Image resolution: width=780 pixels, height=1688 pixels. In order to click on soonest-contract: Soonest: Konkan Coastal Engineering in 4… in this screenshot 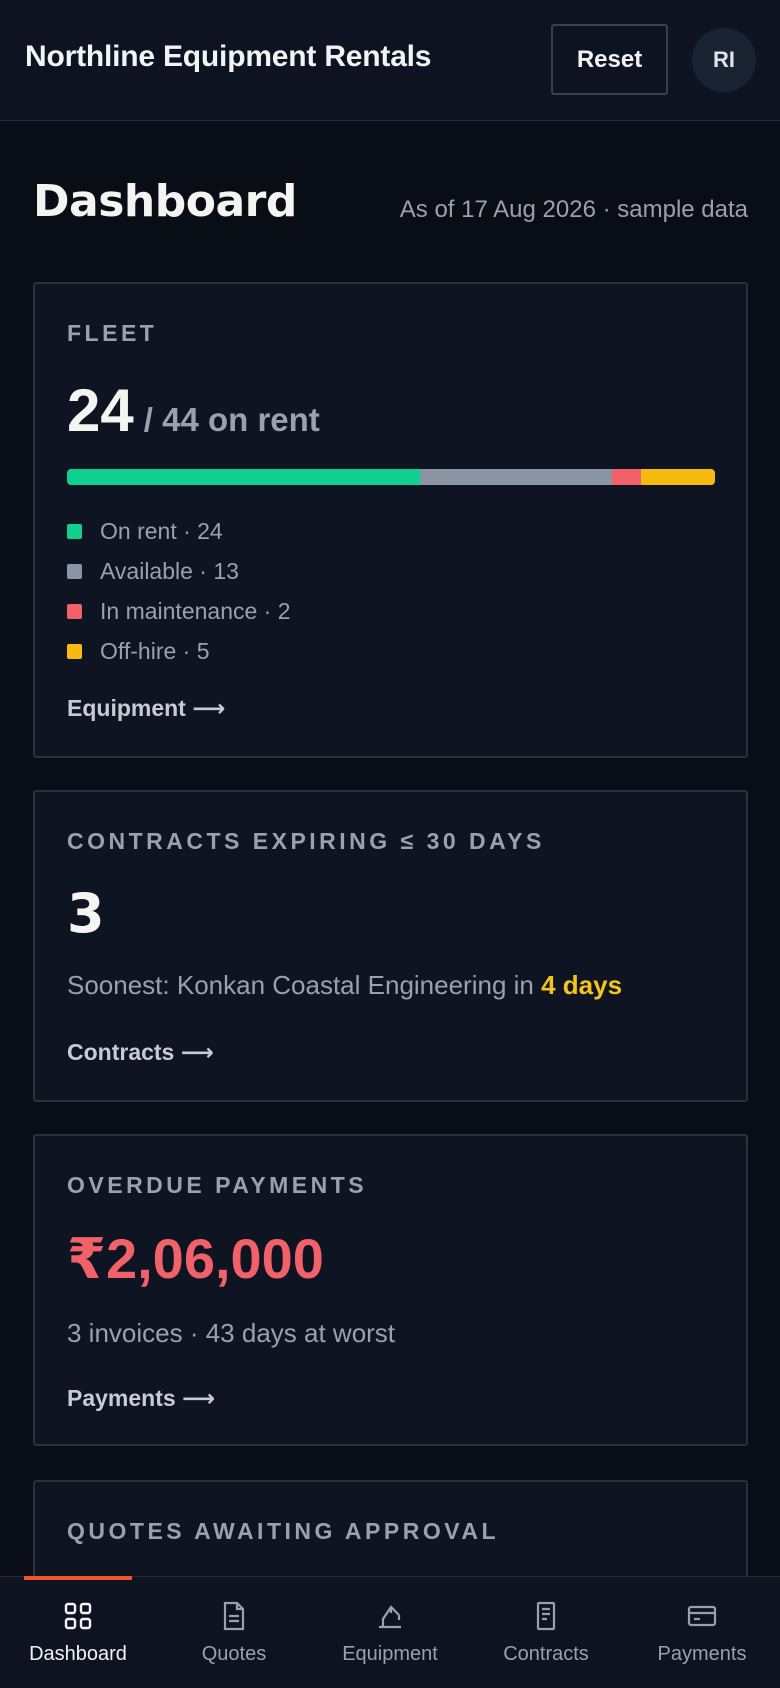, I will do `click(344, 985)`.